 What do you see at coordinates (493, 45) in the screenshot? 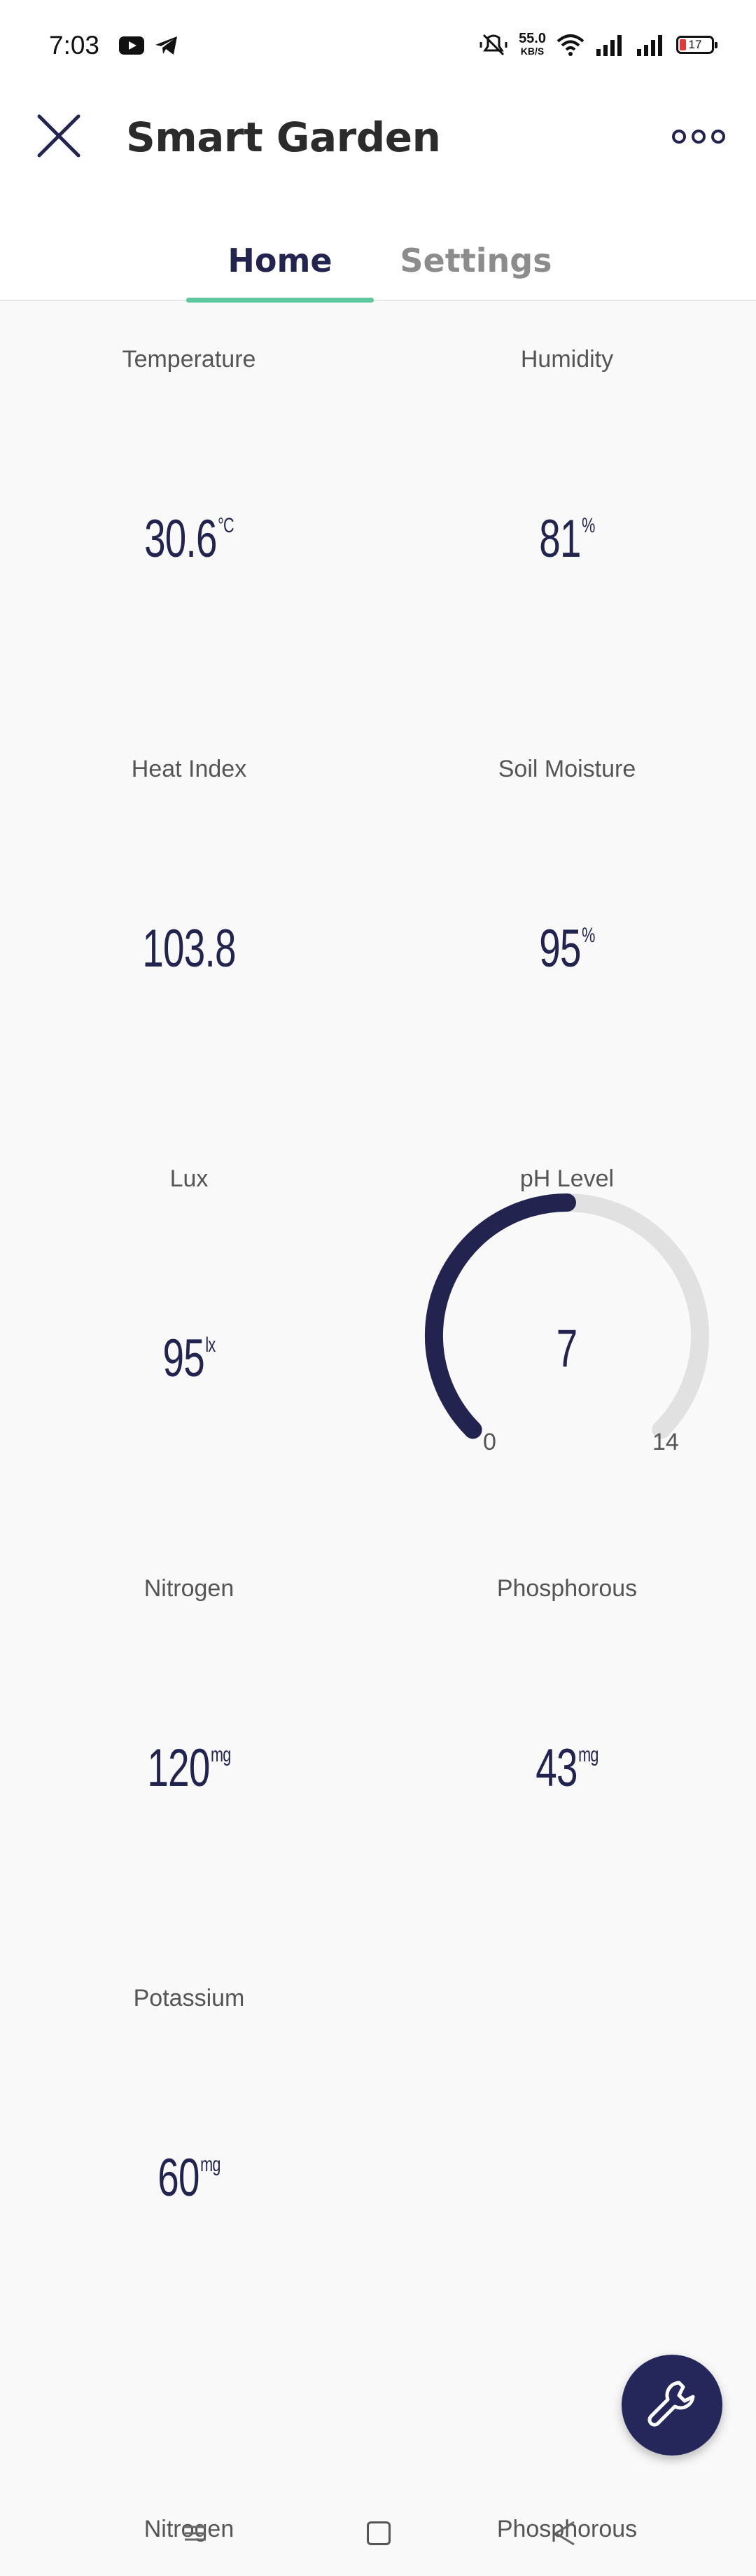
I see `mute-icon` at bounding box center [493, 45].